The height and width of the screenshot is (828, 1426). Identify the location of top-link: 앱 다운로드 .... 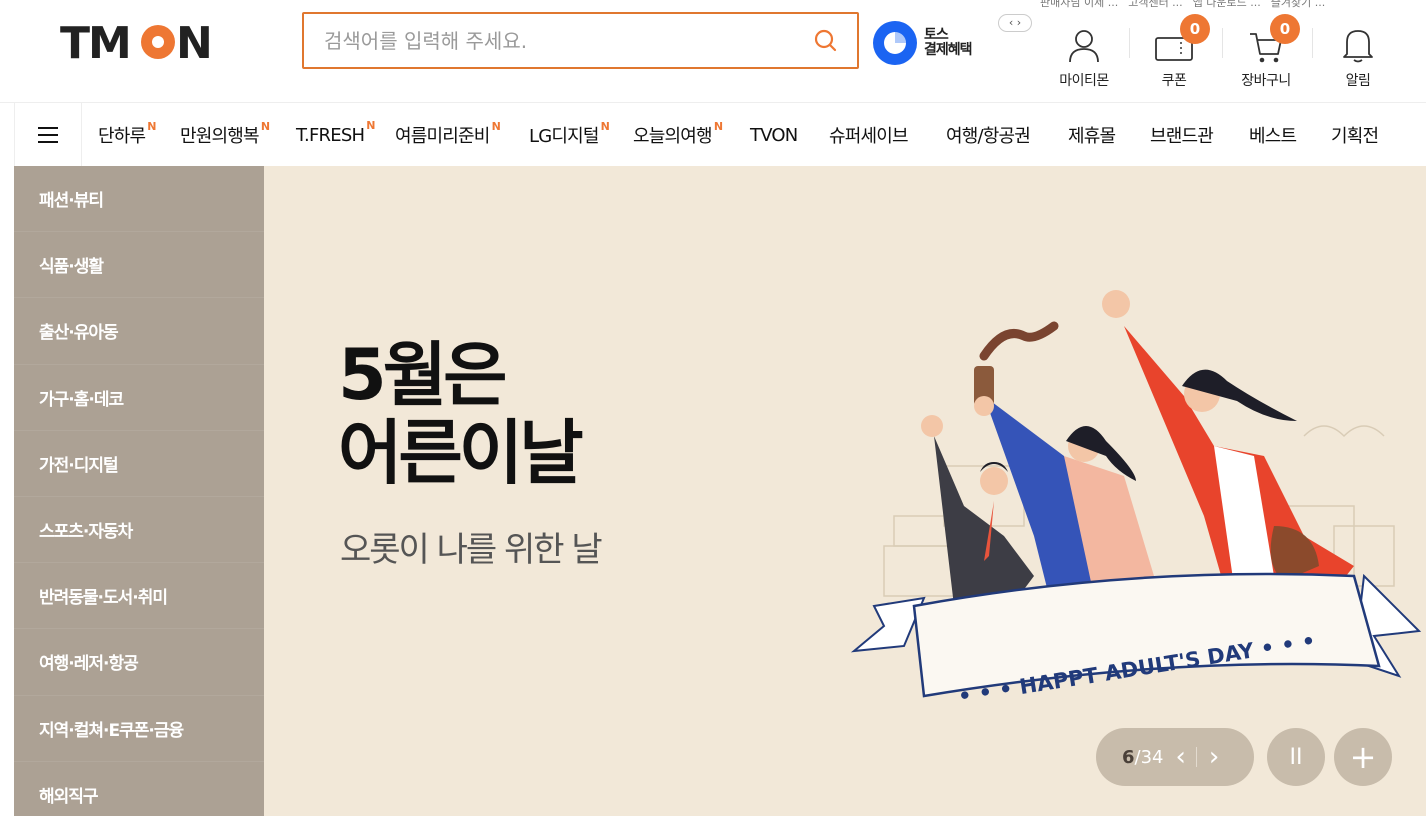
(1227, 5).